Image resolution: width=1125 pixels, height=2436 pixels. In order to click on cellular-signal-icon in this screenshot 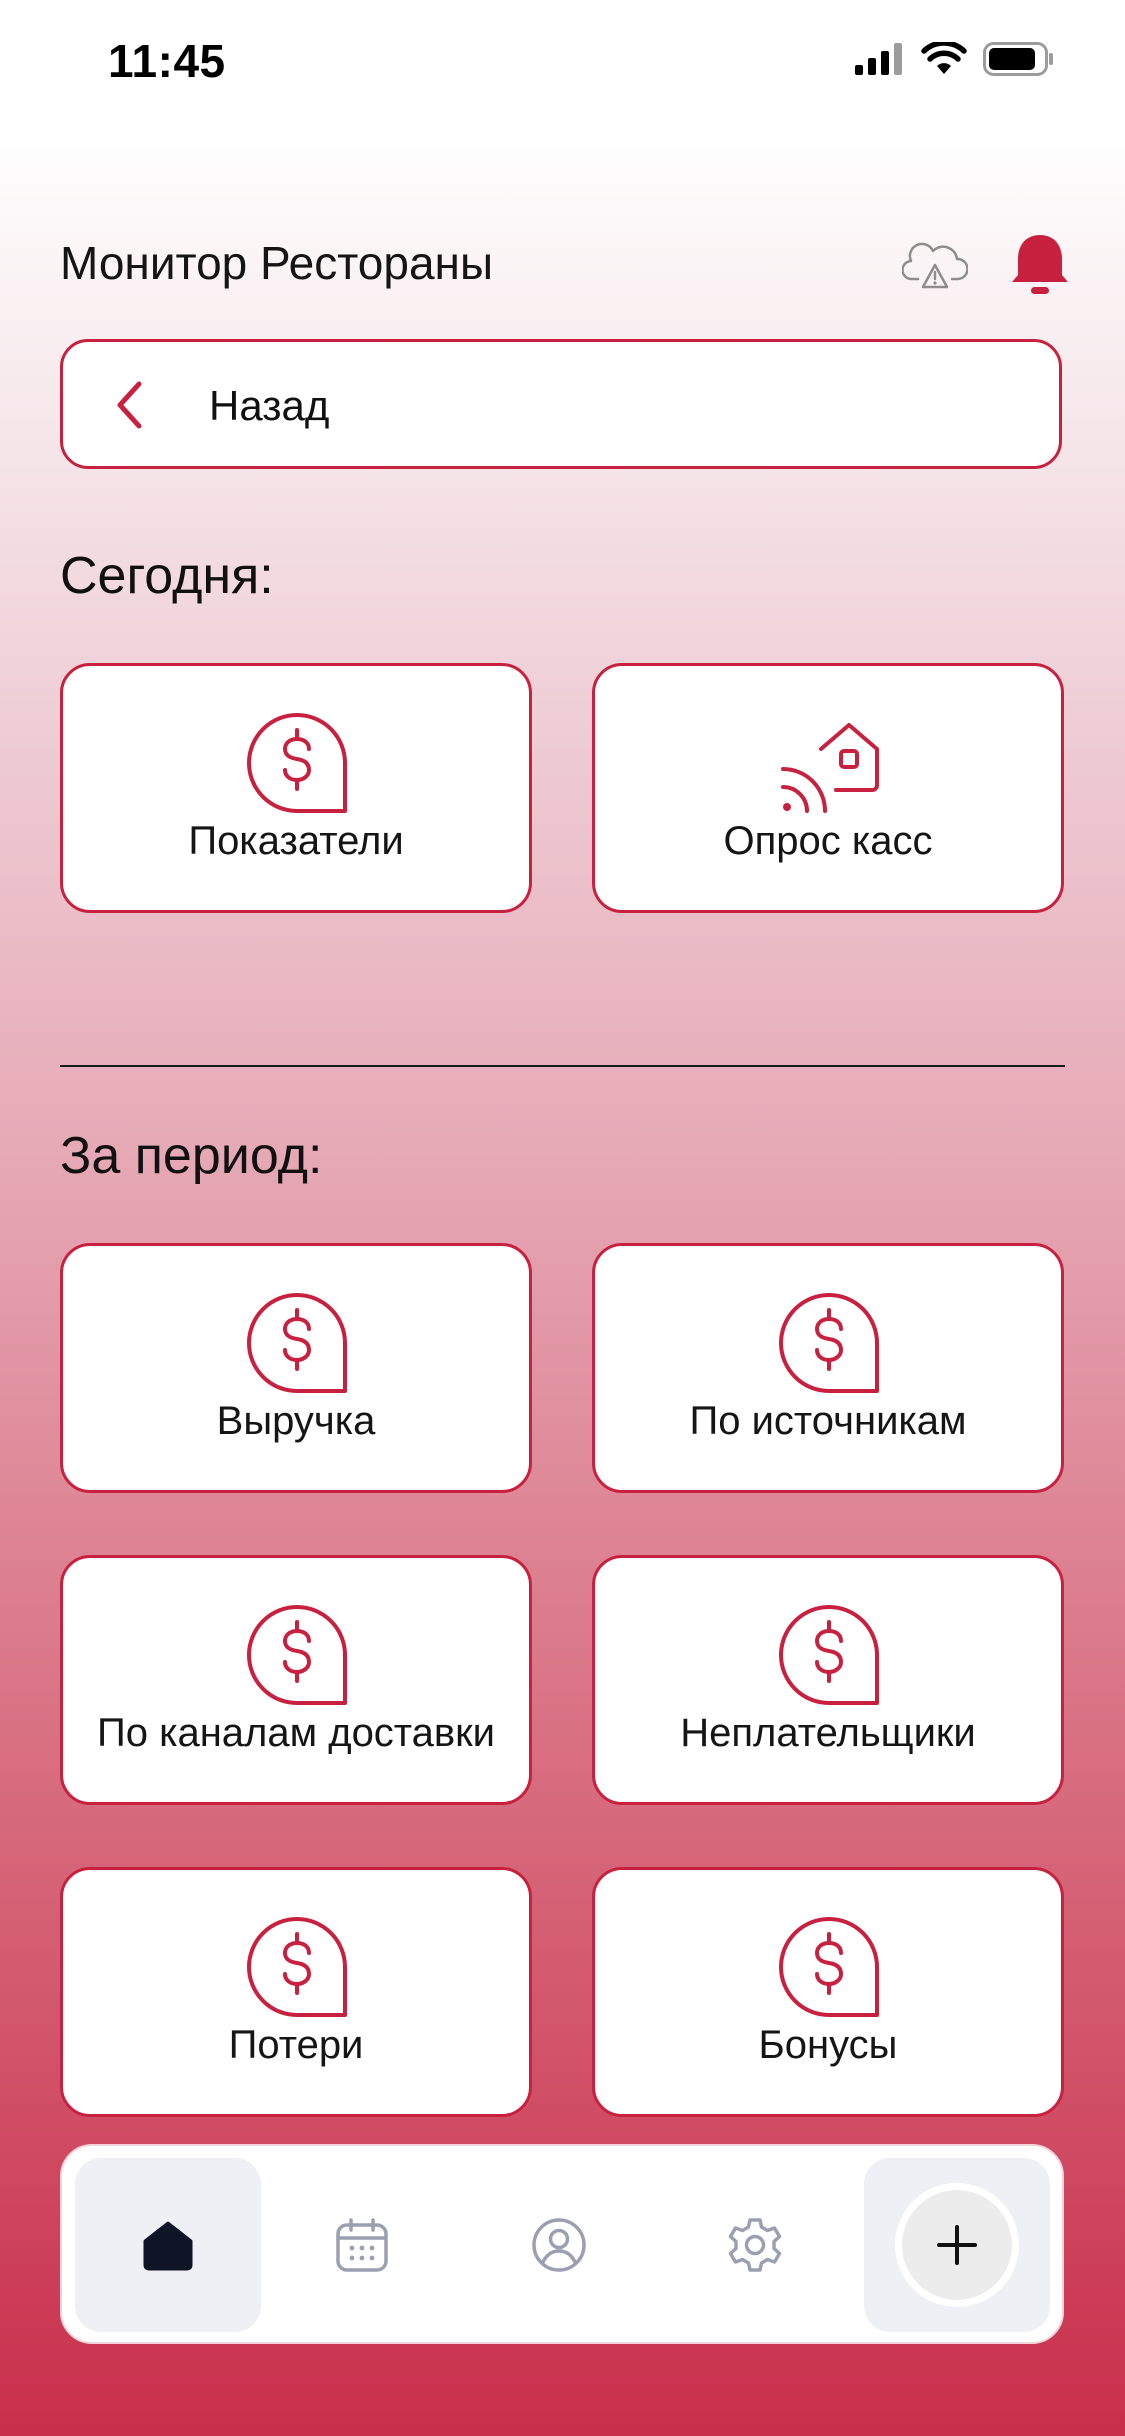, I will do `click(878, 59)`.